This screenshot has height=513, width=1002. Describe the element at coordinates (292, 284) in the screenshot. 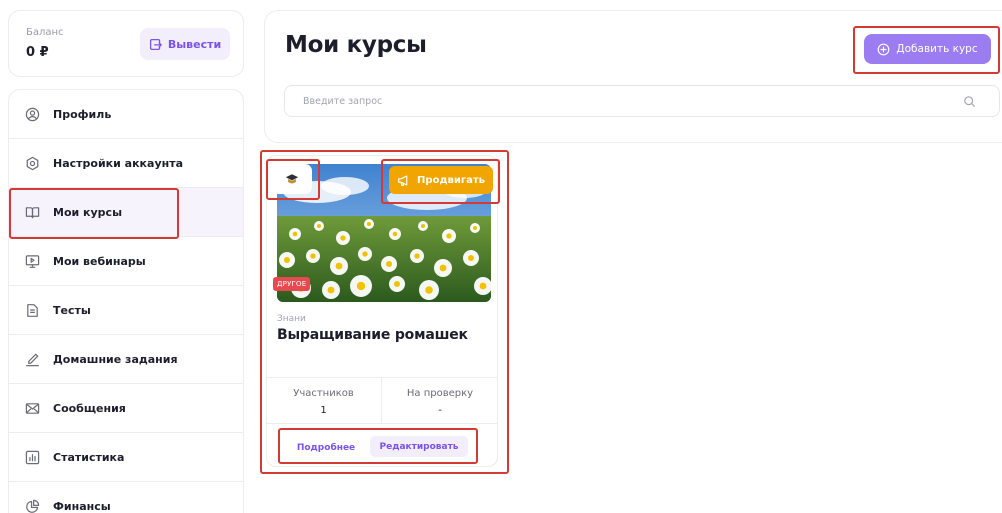

I see `category-tag: ДРУГОЕ` at that location.